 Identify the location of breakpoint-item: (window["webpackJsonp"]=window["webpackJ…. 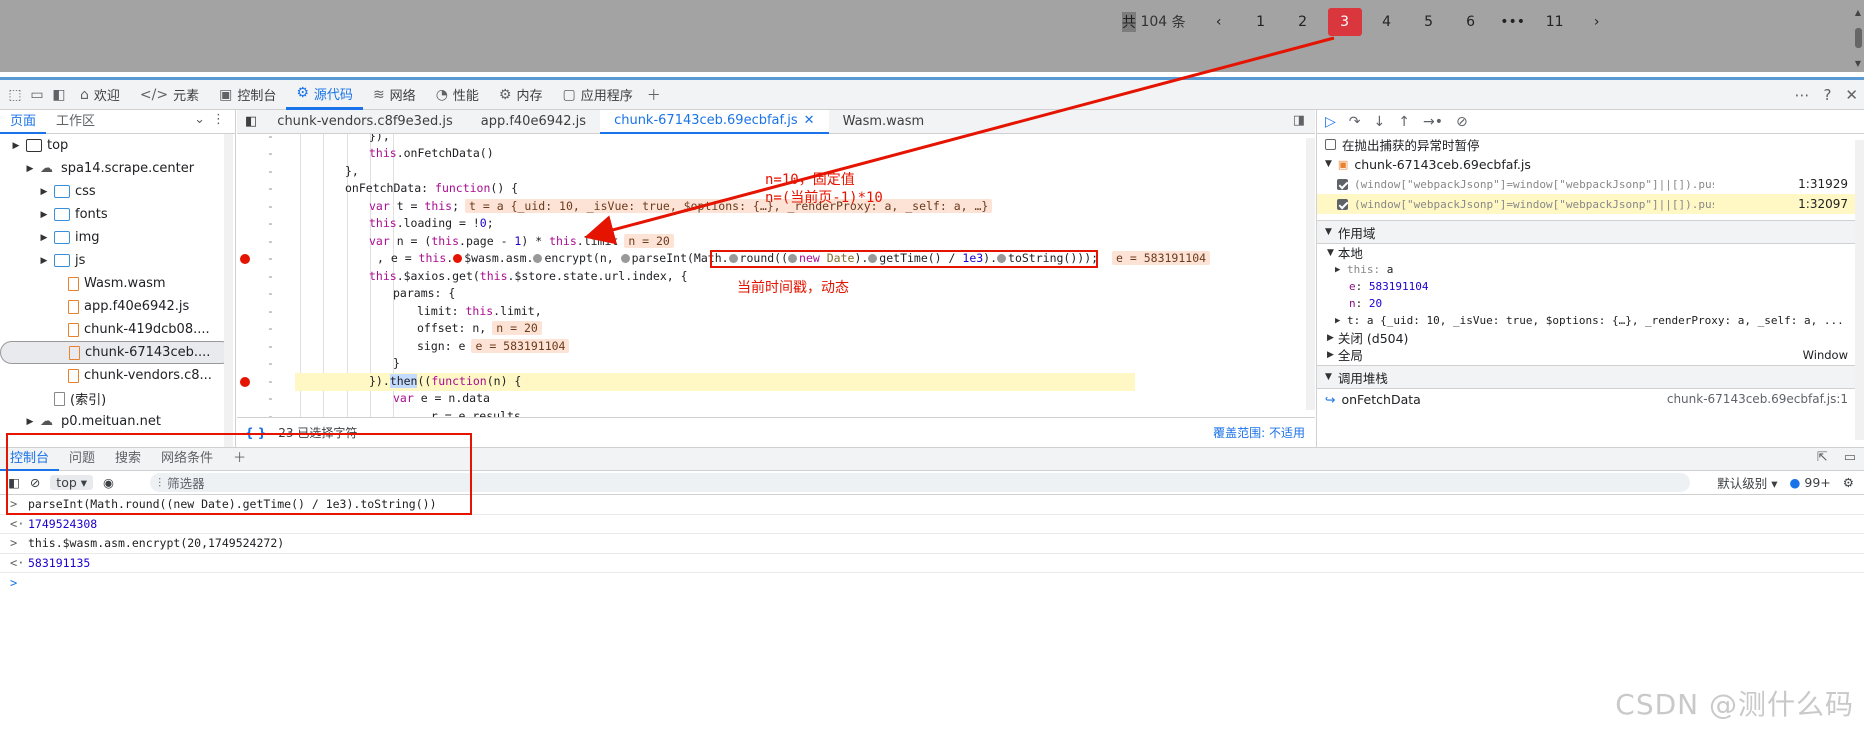
(1590, 184).